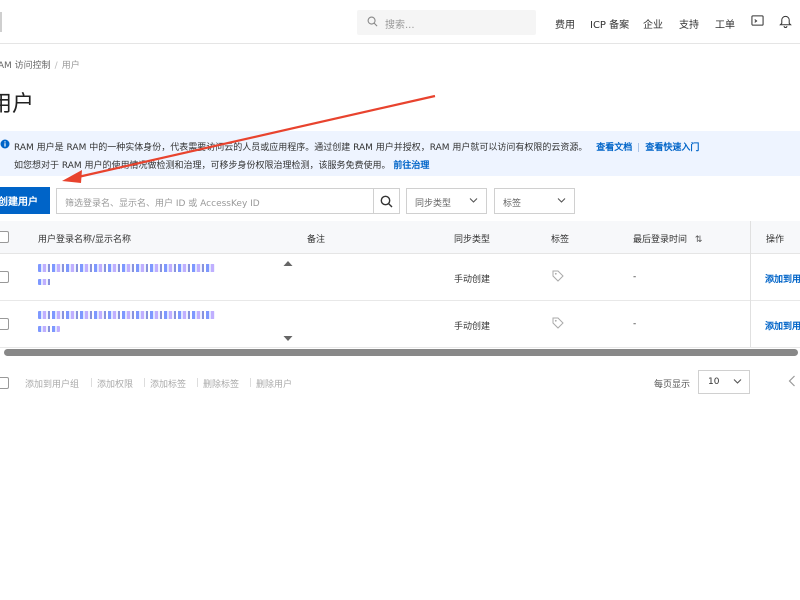 The height and width of the screenshot is (600, 800). I want to click on view-docs-link: 查看文档, so click(614, 148).